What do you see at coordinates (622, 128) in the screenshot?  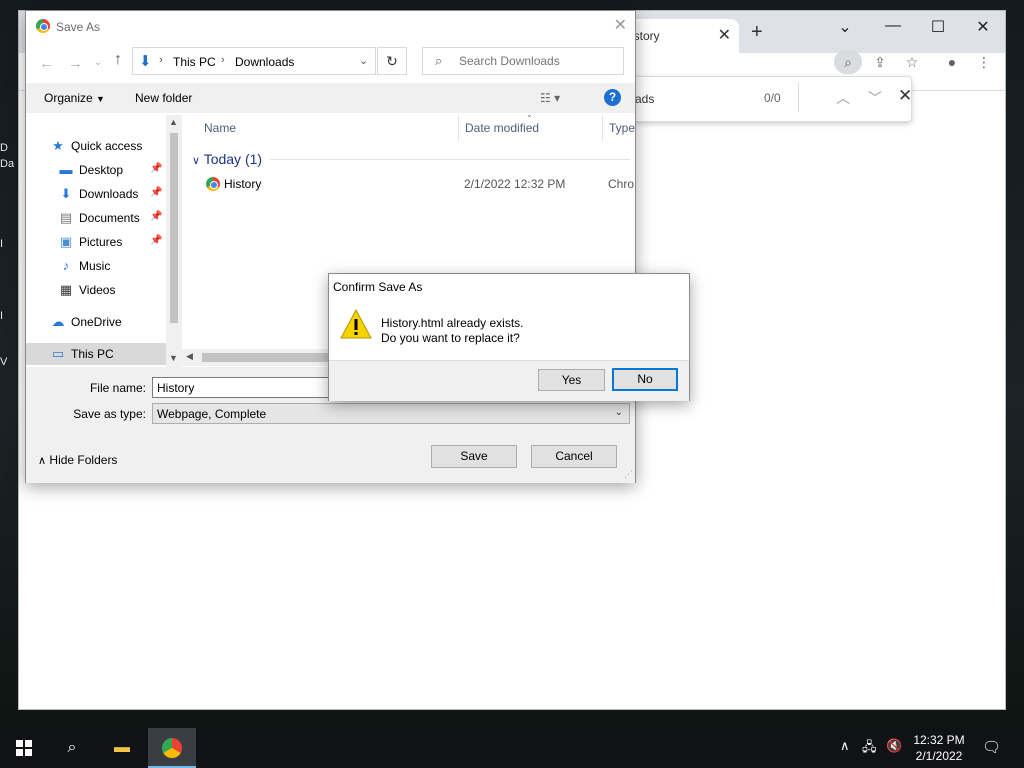 I see `column-header-type: Type` at bounding box center [622, 128].